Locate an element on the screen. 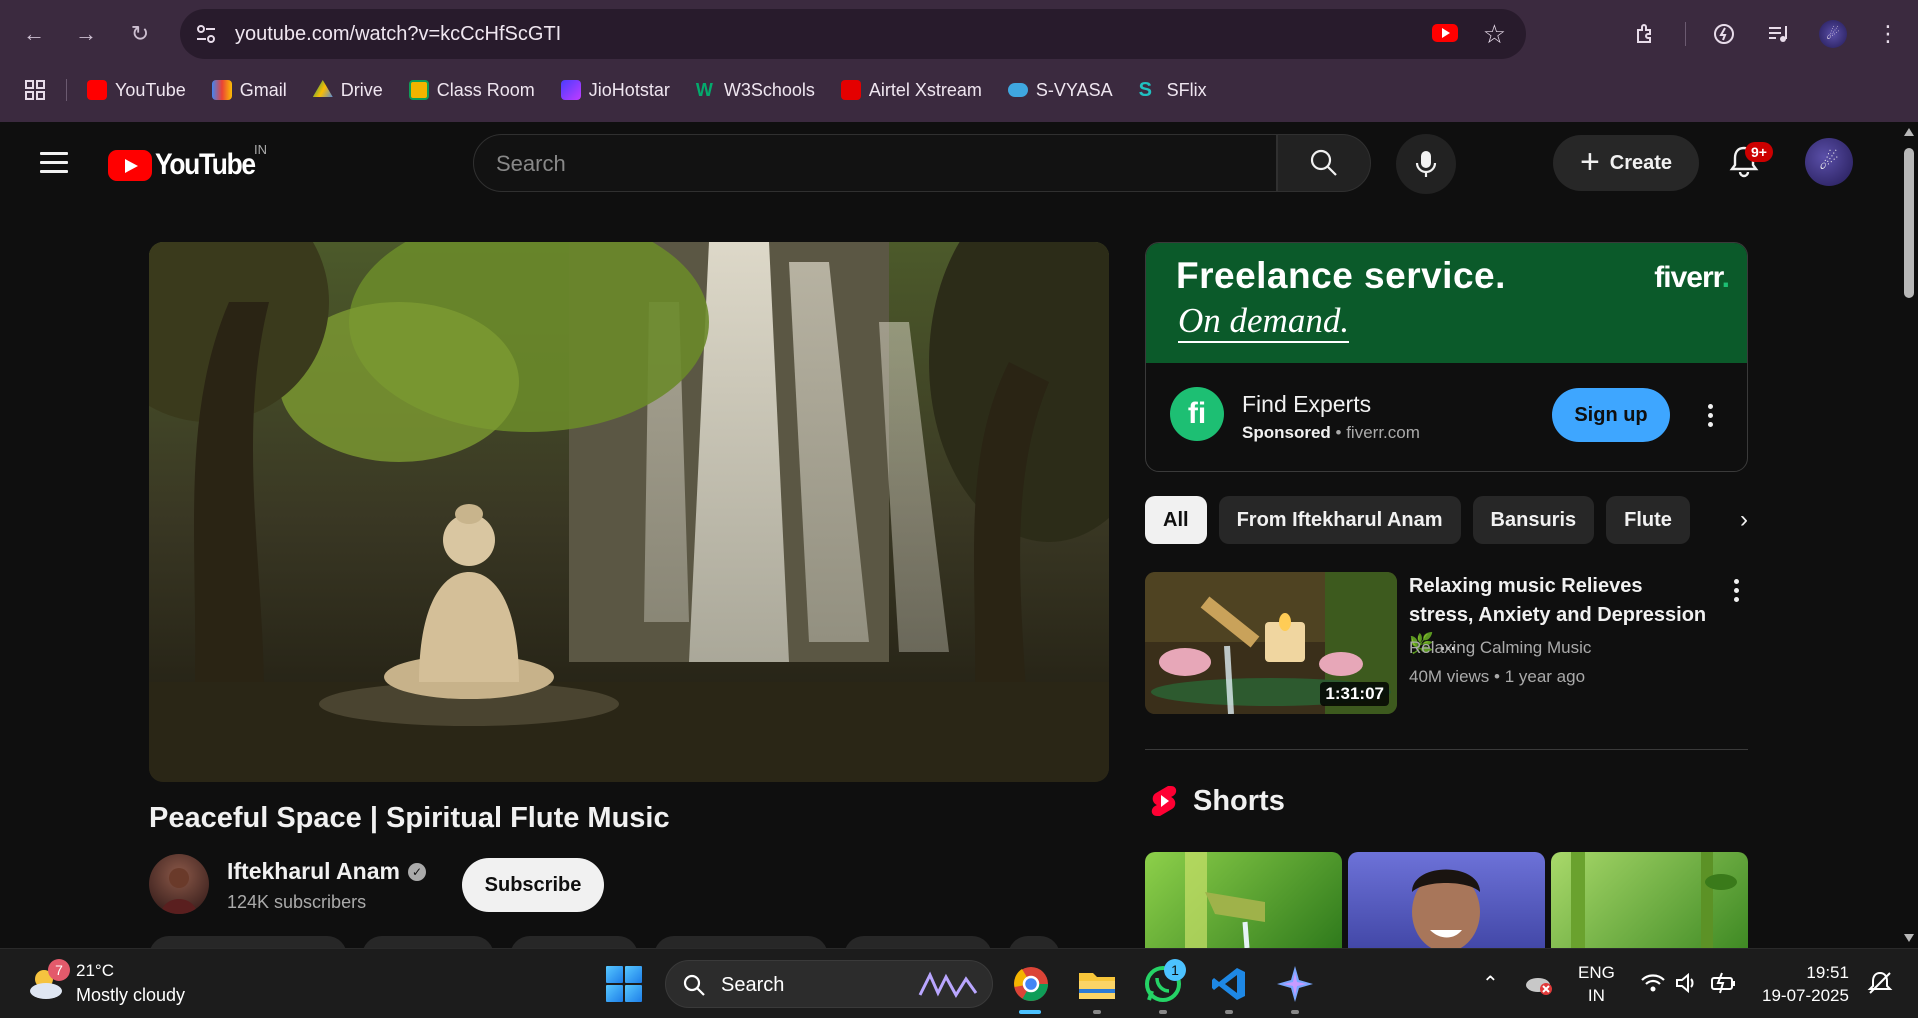 The height and width of the screenshot is (1018, 1918). chrome-menu-icon: ⋮ is located at coordinates (1888, 34).